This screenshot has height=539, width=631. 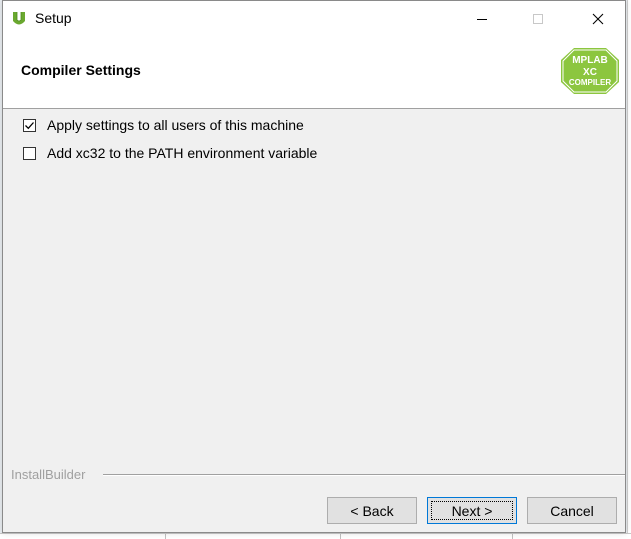 I want to click on close-icon, so click(x=598, y=19).